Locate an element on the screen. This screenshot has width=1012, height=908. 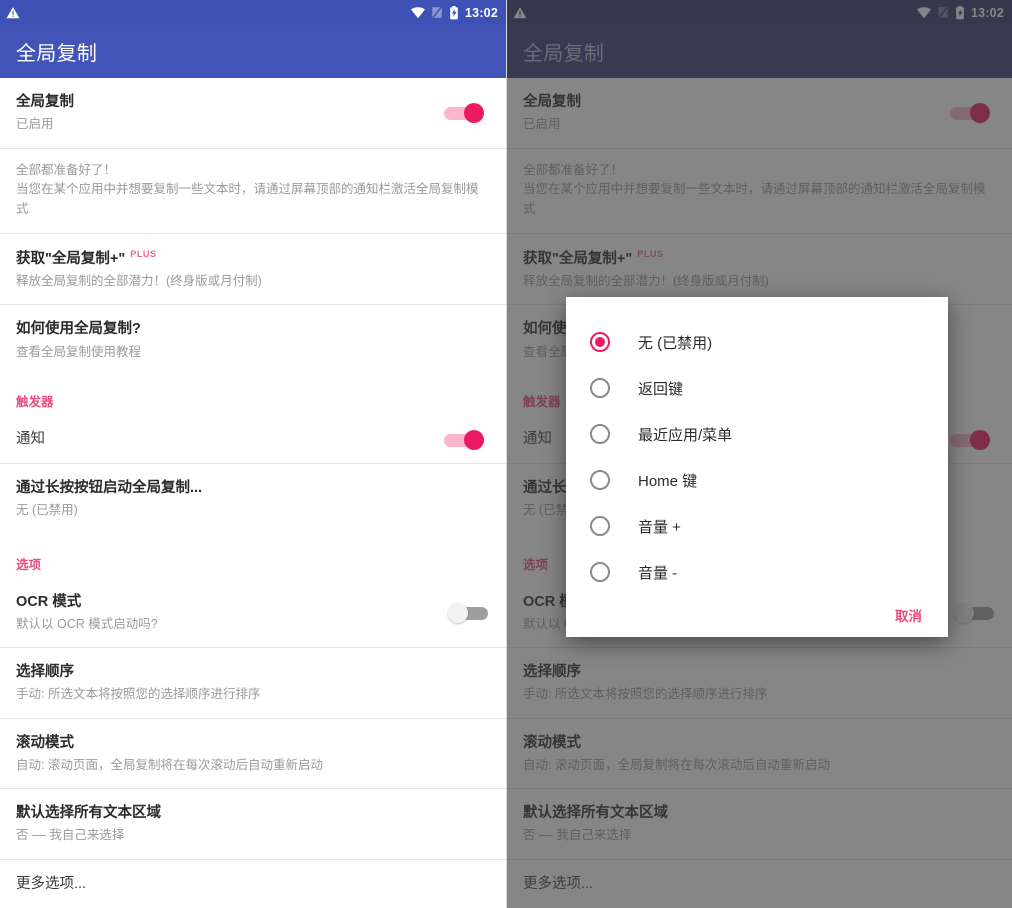
dialog-option-home-key: Home 键 is located at coordinates (757, 480).